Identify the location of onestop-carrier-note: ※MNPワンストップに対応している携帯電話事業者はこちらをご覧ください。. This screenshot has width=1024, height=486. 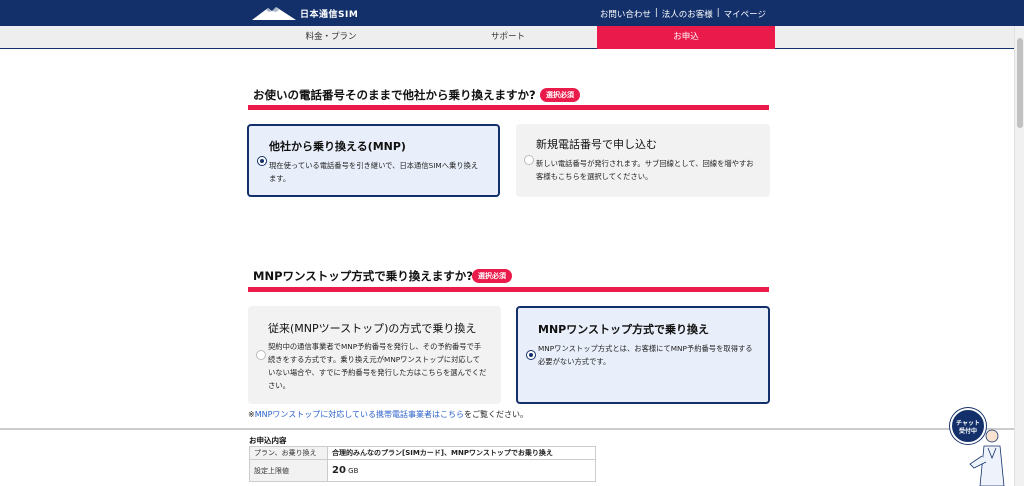
(388, 414).